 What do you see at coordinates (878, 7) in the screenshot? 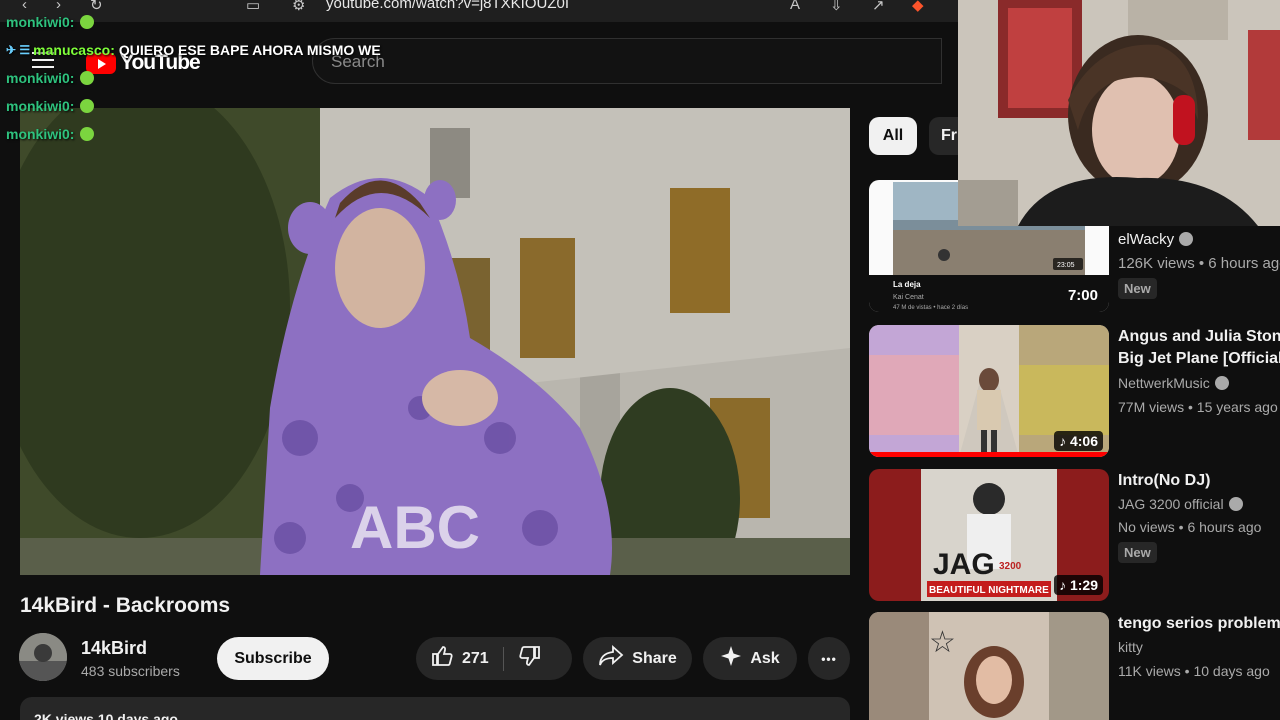
I see `share-page-icon: ↗` at bounding box center [878, 7].